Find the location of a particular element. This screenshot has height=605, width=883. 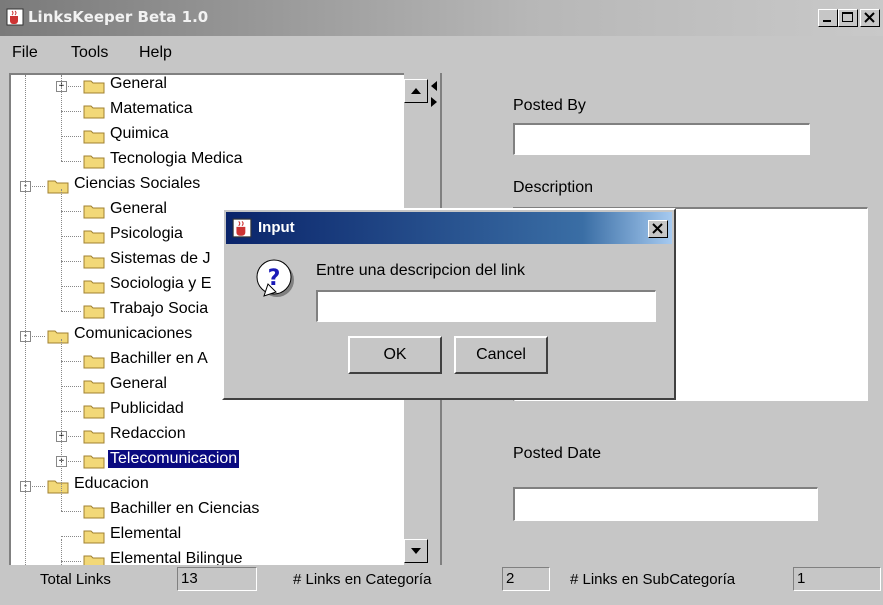

tree-node-label: Comunicaciones is located at coordinates (133, 334).